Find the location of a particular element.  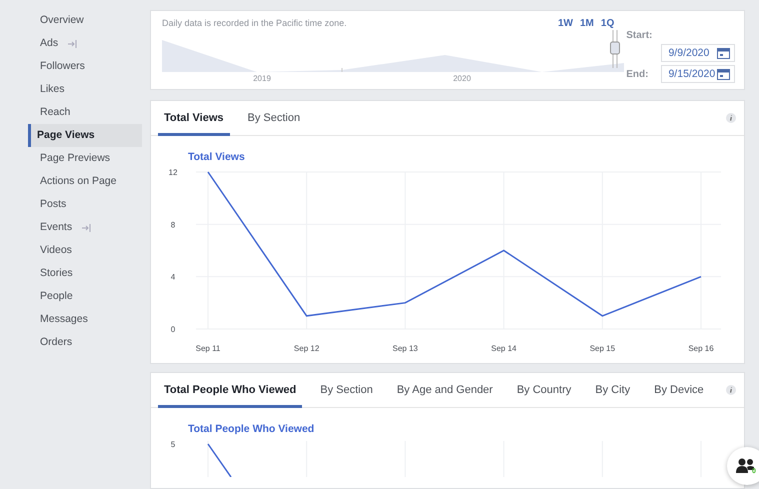

sidebar-item: Ads is located at coordinates (85, 43).